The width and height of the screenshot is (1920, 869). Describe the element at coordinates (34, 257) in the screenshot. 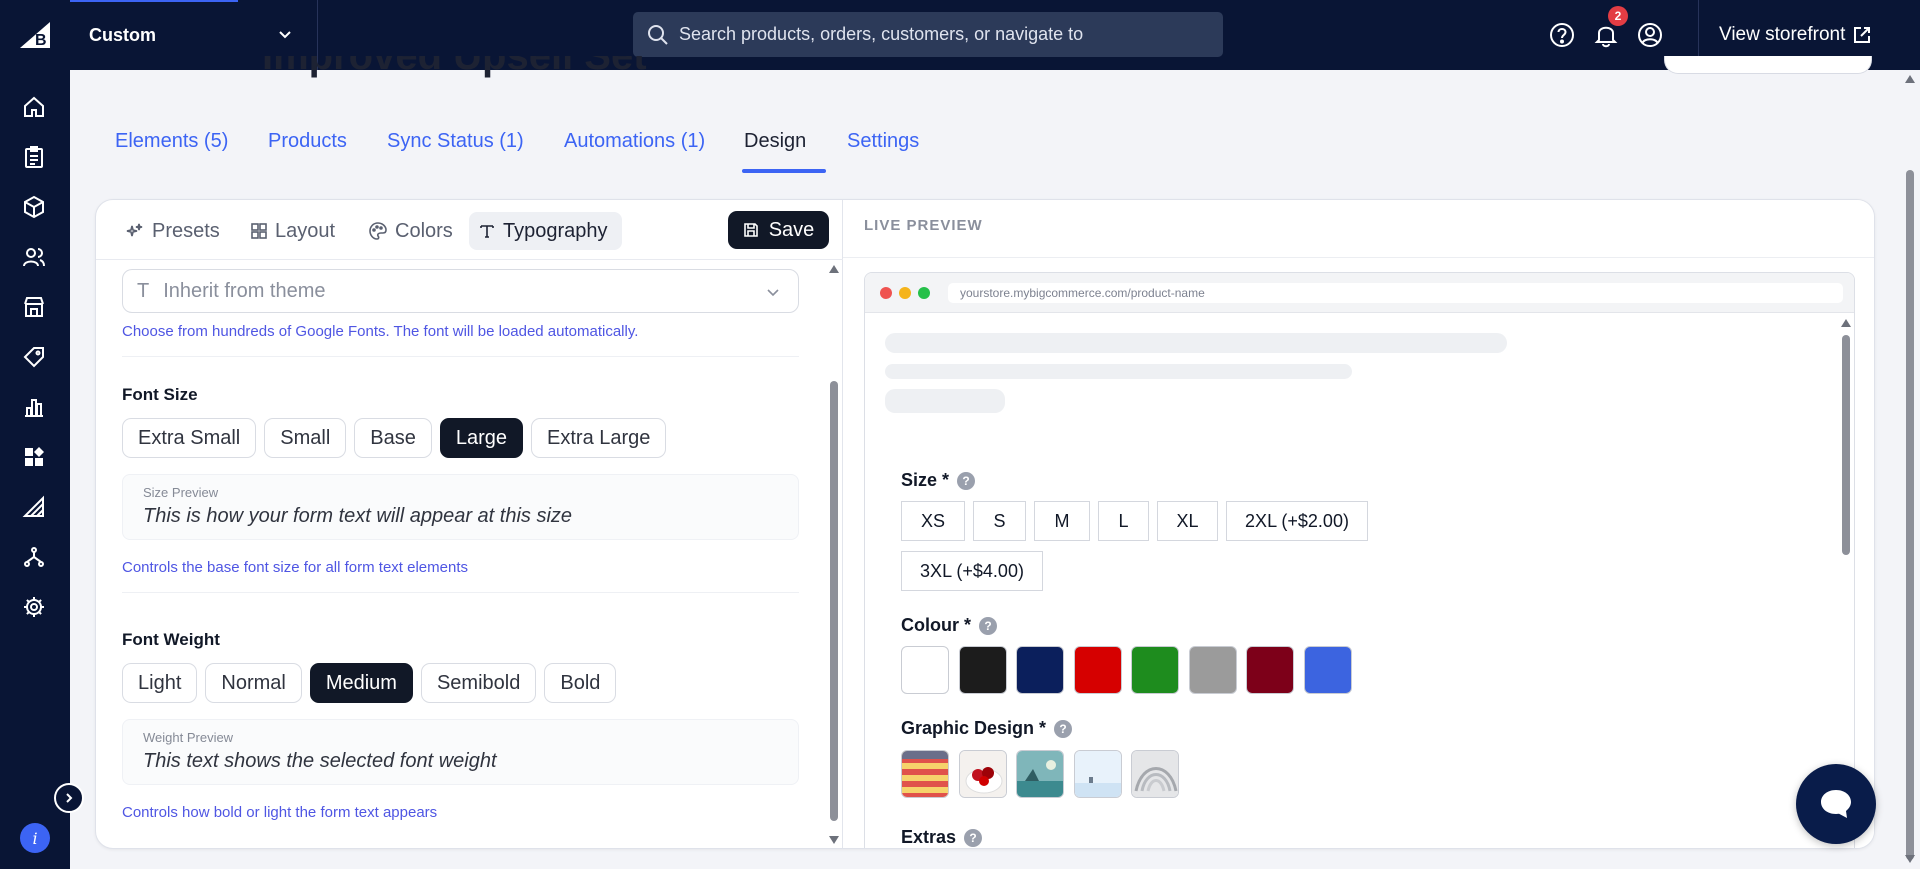

I see `customers-icon` at that location.